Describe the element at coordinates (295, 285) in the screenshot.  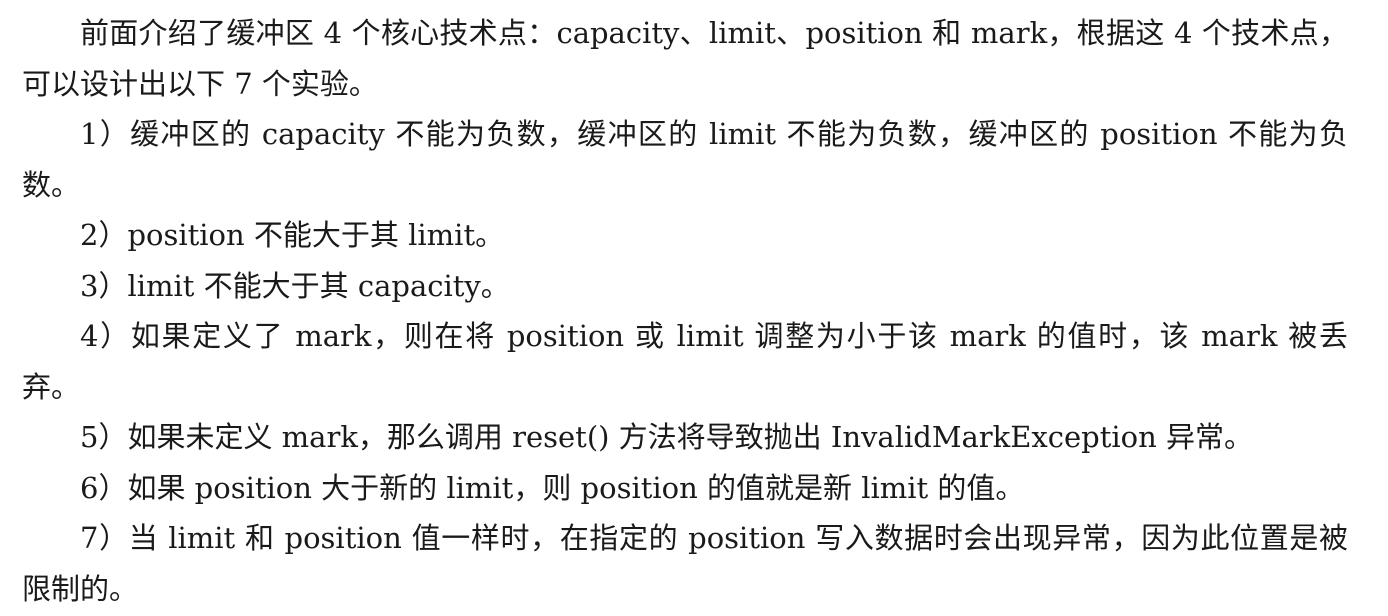
I see `experiment-item-3: 3）limit 不能大于其 capacity。` at that location.